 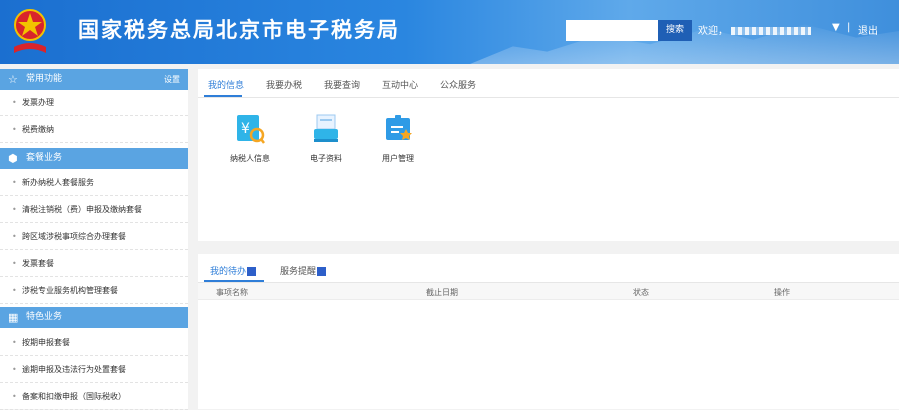 I want to click on app-electronic-docs: 电子资料, so click(x=326, y=148).